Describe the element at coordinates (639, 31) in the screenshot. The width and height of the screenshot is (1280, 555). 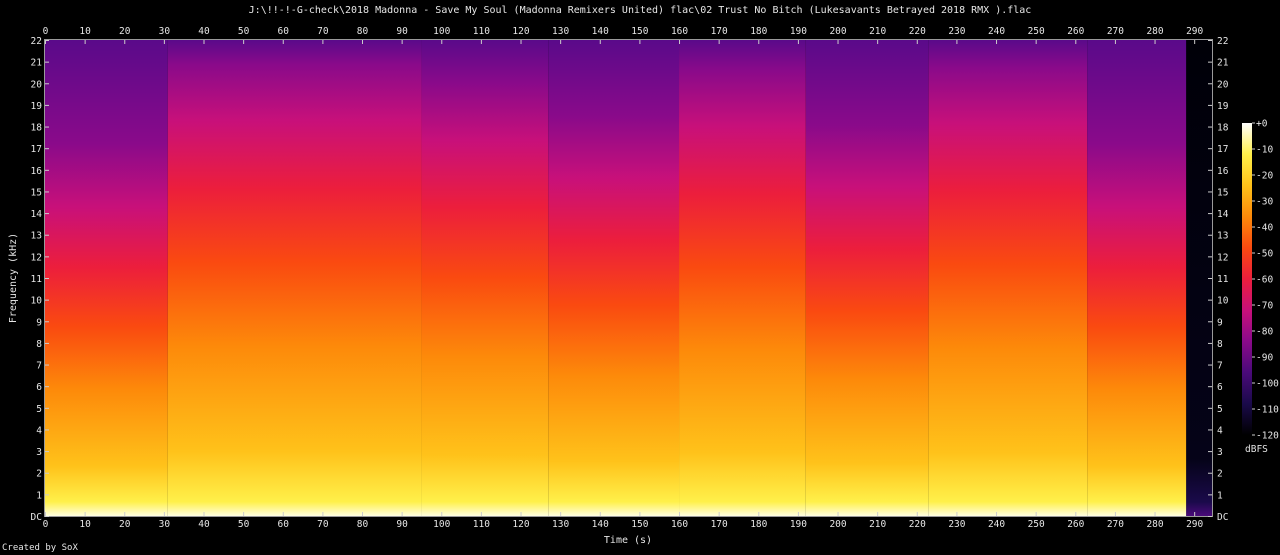
I see `x-tick-label-top: 150` at that location.